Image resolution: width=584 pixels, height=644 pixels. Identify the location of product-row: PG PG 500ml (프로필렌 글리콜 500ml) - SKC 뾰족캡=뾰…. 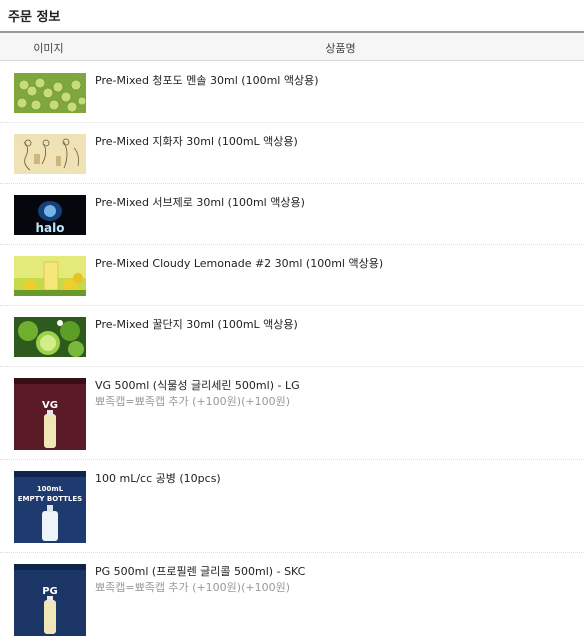
(292, 598).